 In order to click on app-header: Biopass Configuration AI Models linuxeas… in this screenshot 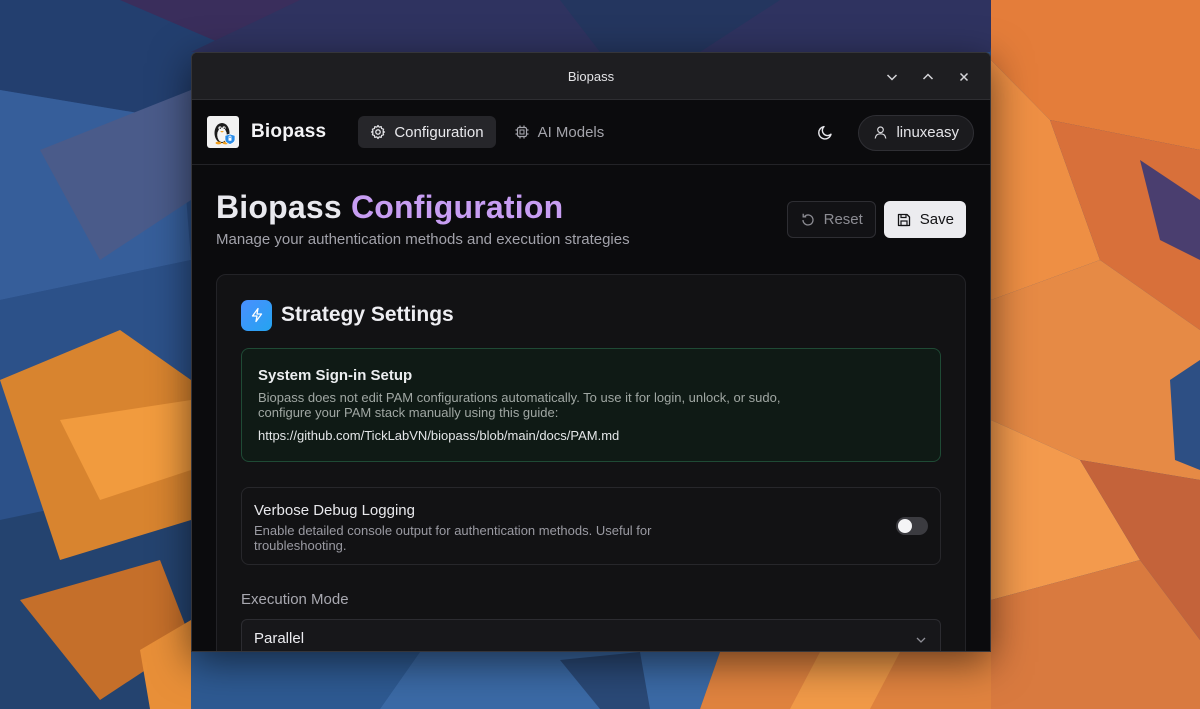, I will do `click(591, 132)`.